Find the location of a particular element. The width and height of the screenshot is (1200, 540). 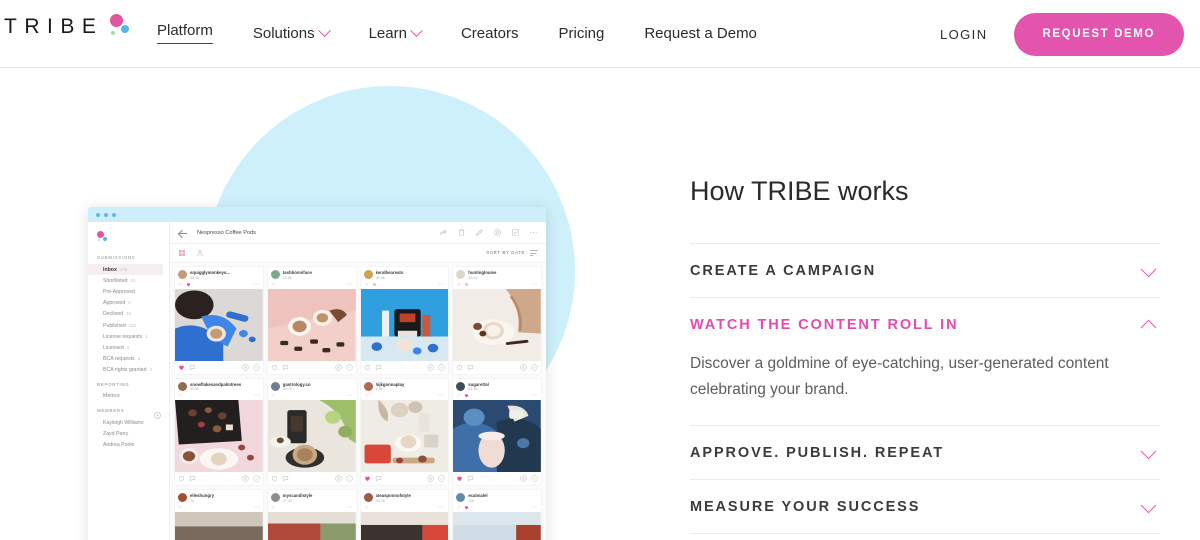

sort-control: SORT BY DATE is located at coordinates (512, 253).